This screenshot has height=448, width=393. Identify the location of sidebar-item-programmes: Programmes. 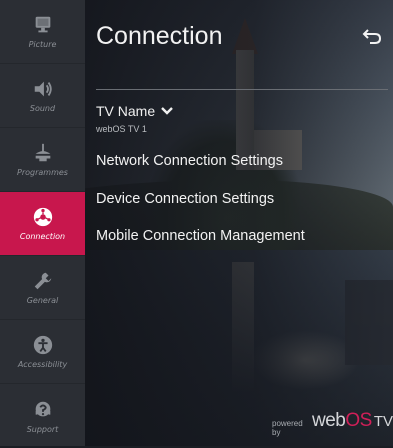
(42, 160).